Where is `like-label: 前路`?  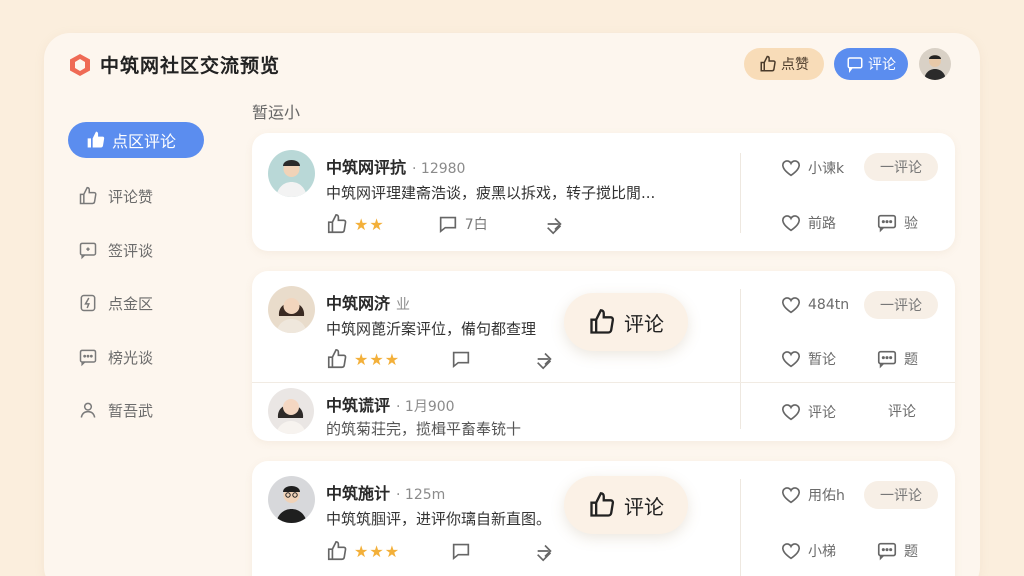 like-label: 前路 is located at coordinates (822, 224).